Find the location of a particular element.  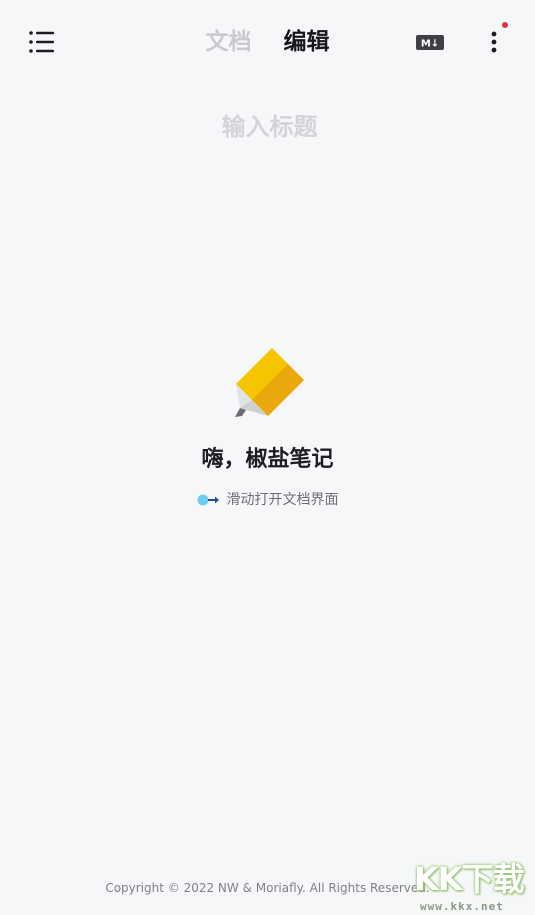

watermark-logo: KK下载 www.kkx.net is located at coordinates (473, 886).